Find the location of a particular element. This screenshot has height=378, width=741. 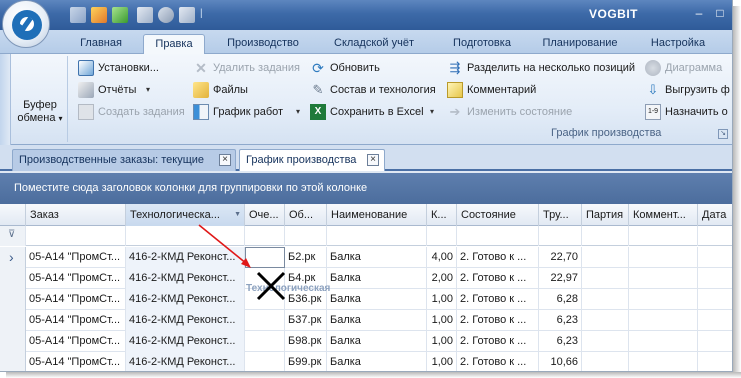

tab-planning: Планирование is located at coordinates (580, 44).